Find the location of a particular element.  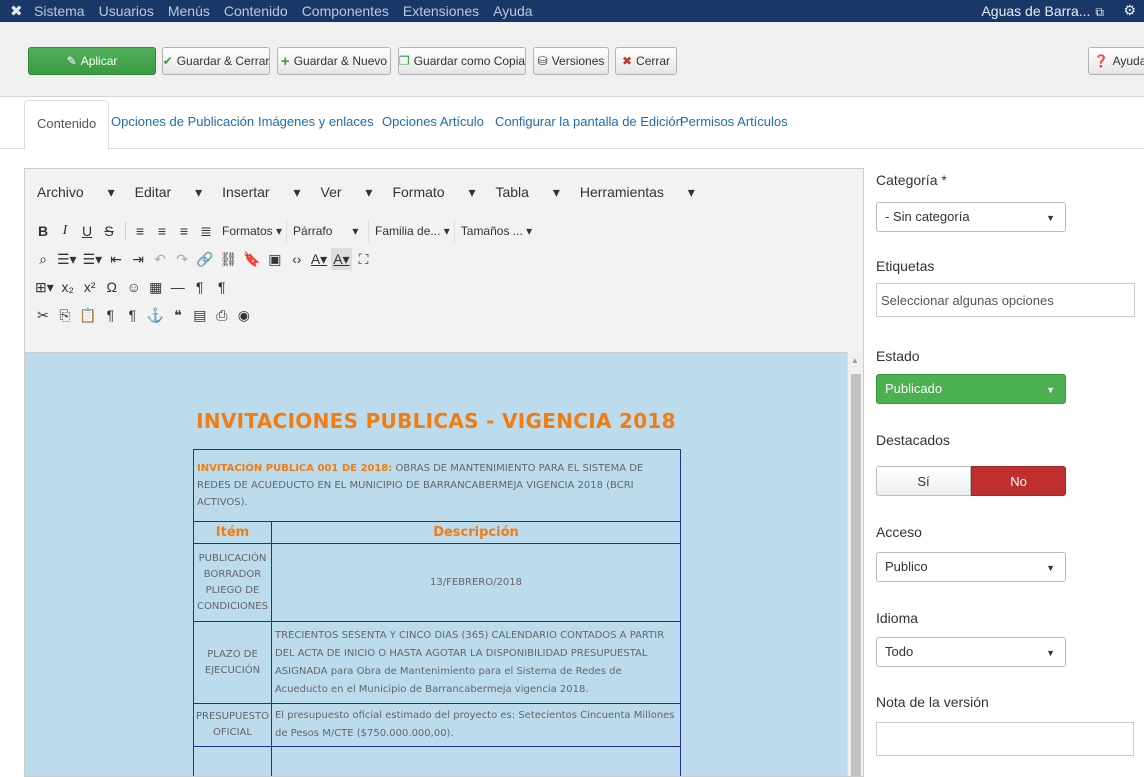

tab-opciones-articulo: Opciones Artículo is located at coordinates (433, 121).